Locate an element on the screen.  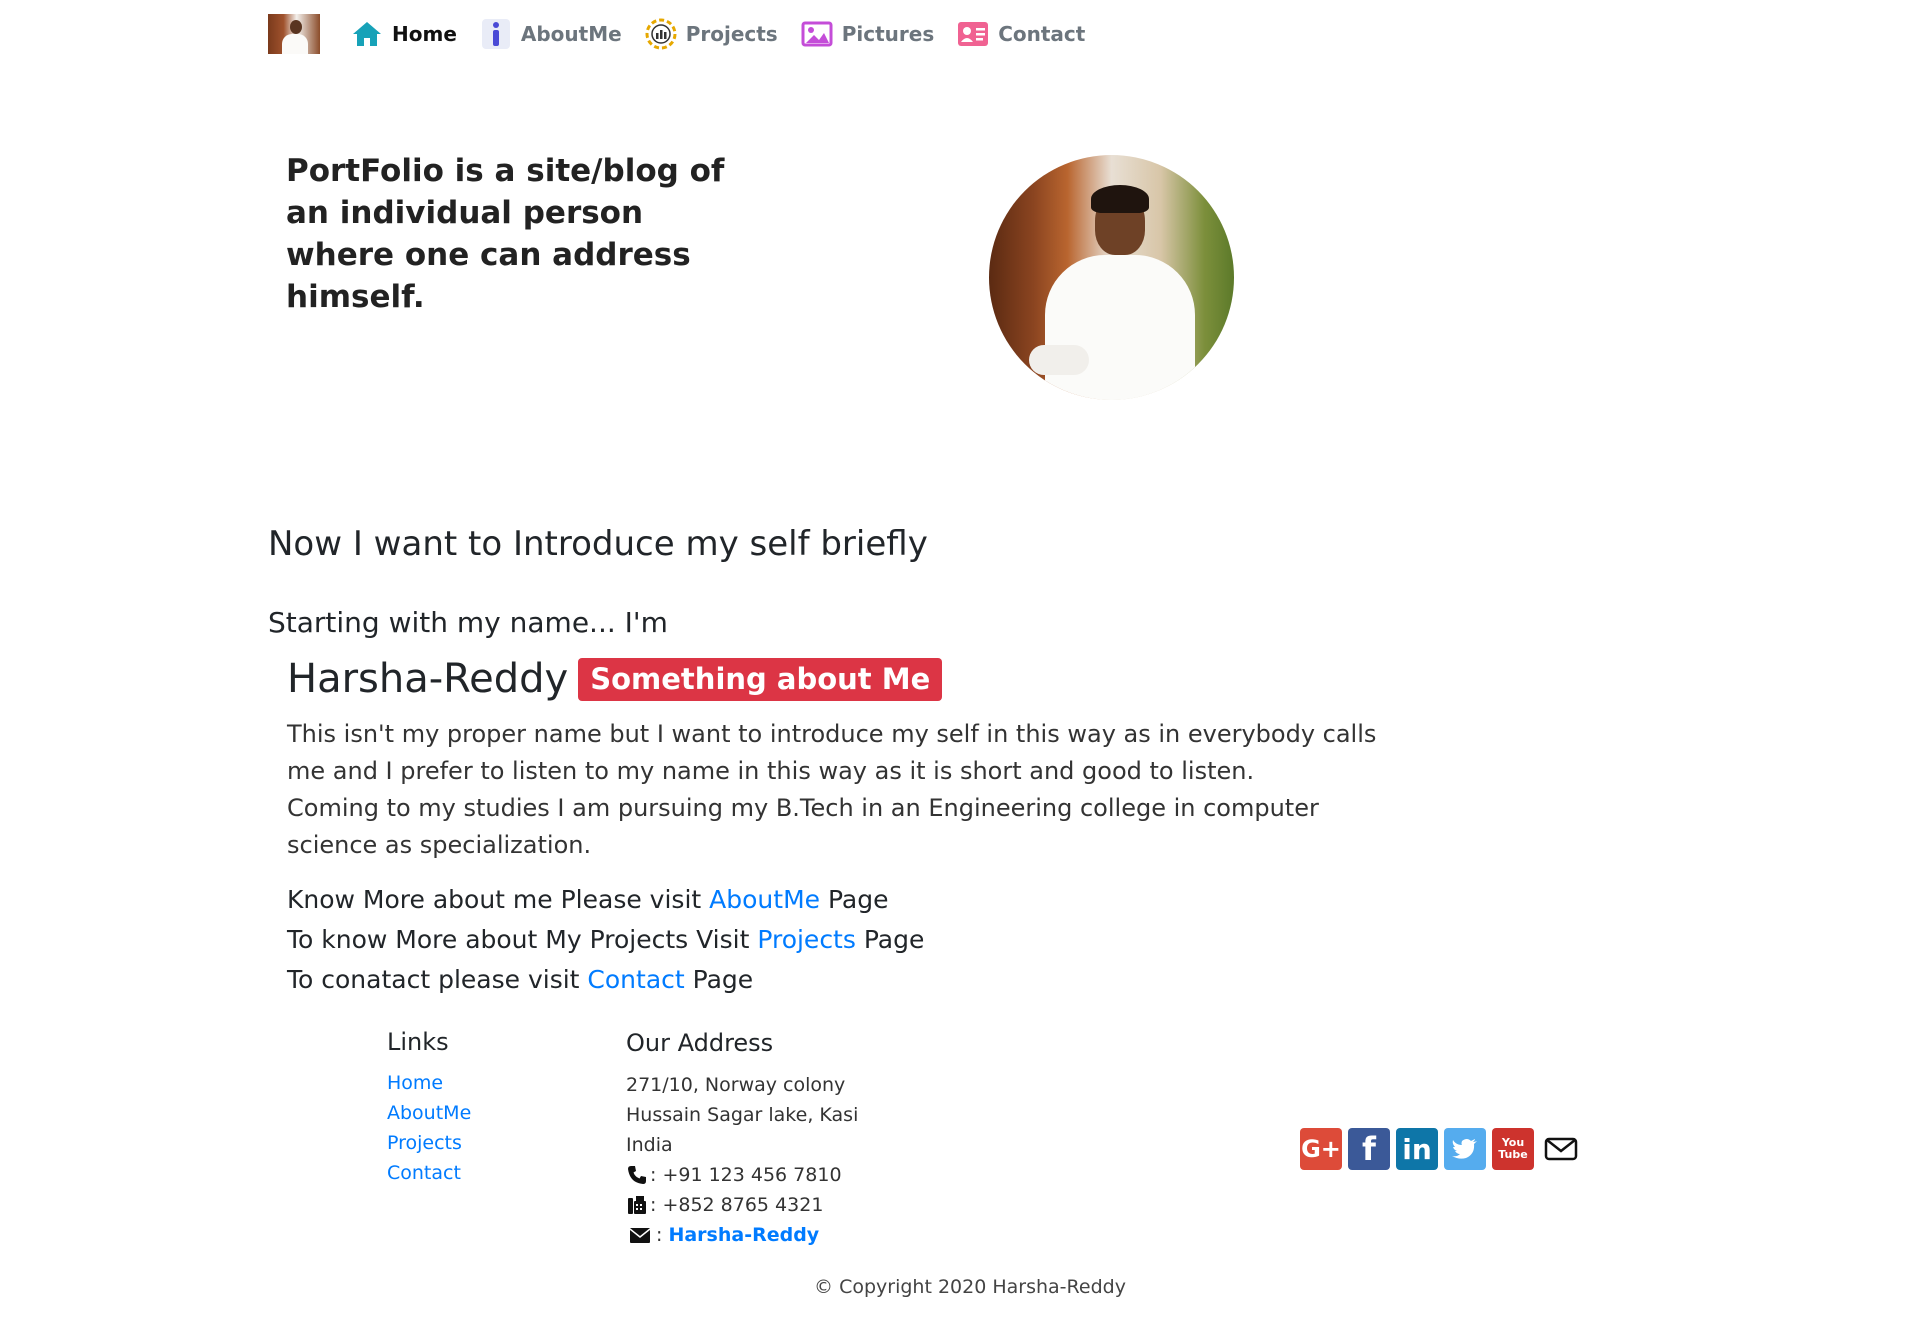
mail-icon is located at coordinates (1561, 1149).